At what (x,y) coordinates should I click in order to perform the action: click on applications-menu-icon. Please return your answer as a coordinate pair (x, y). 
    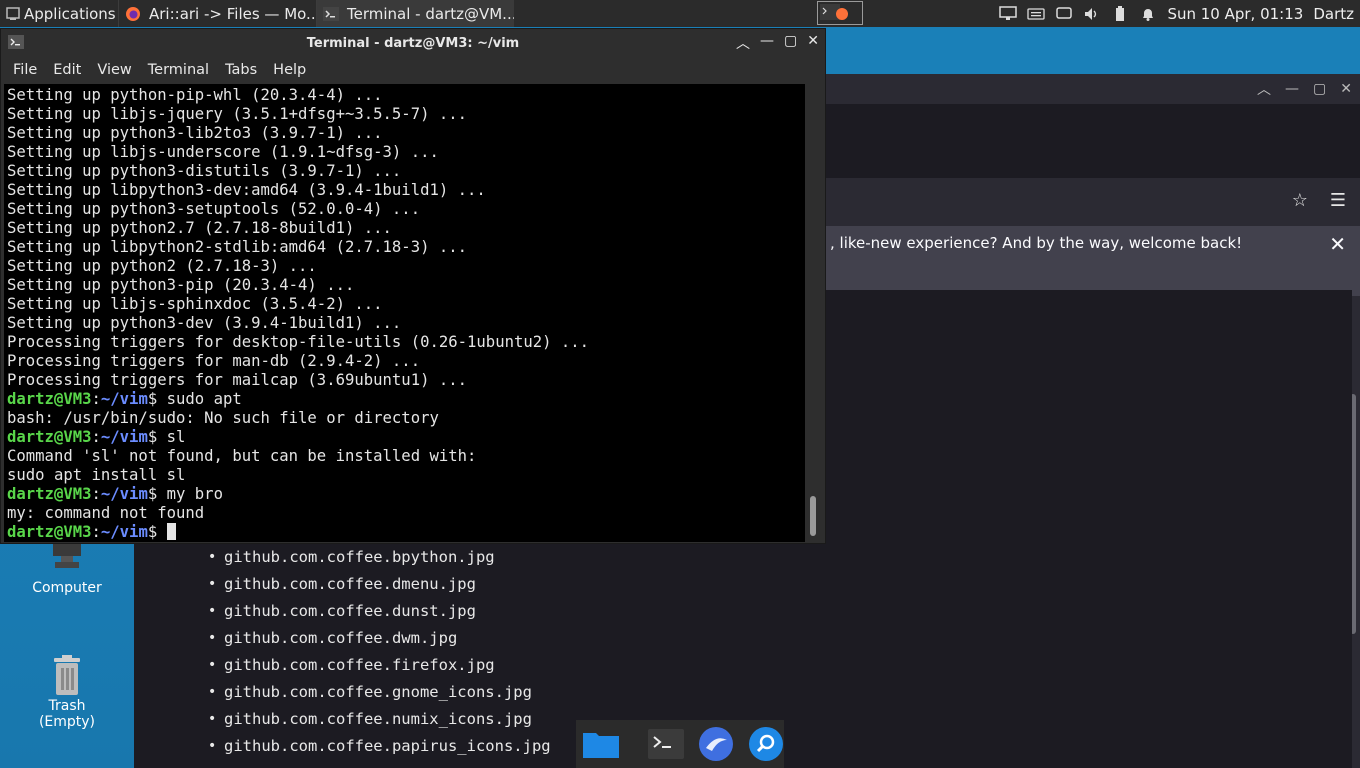
    Looking at the image, I should click on (13, 13).